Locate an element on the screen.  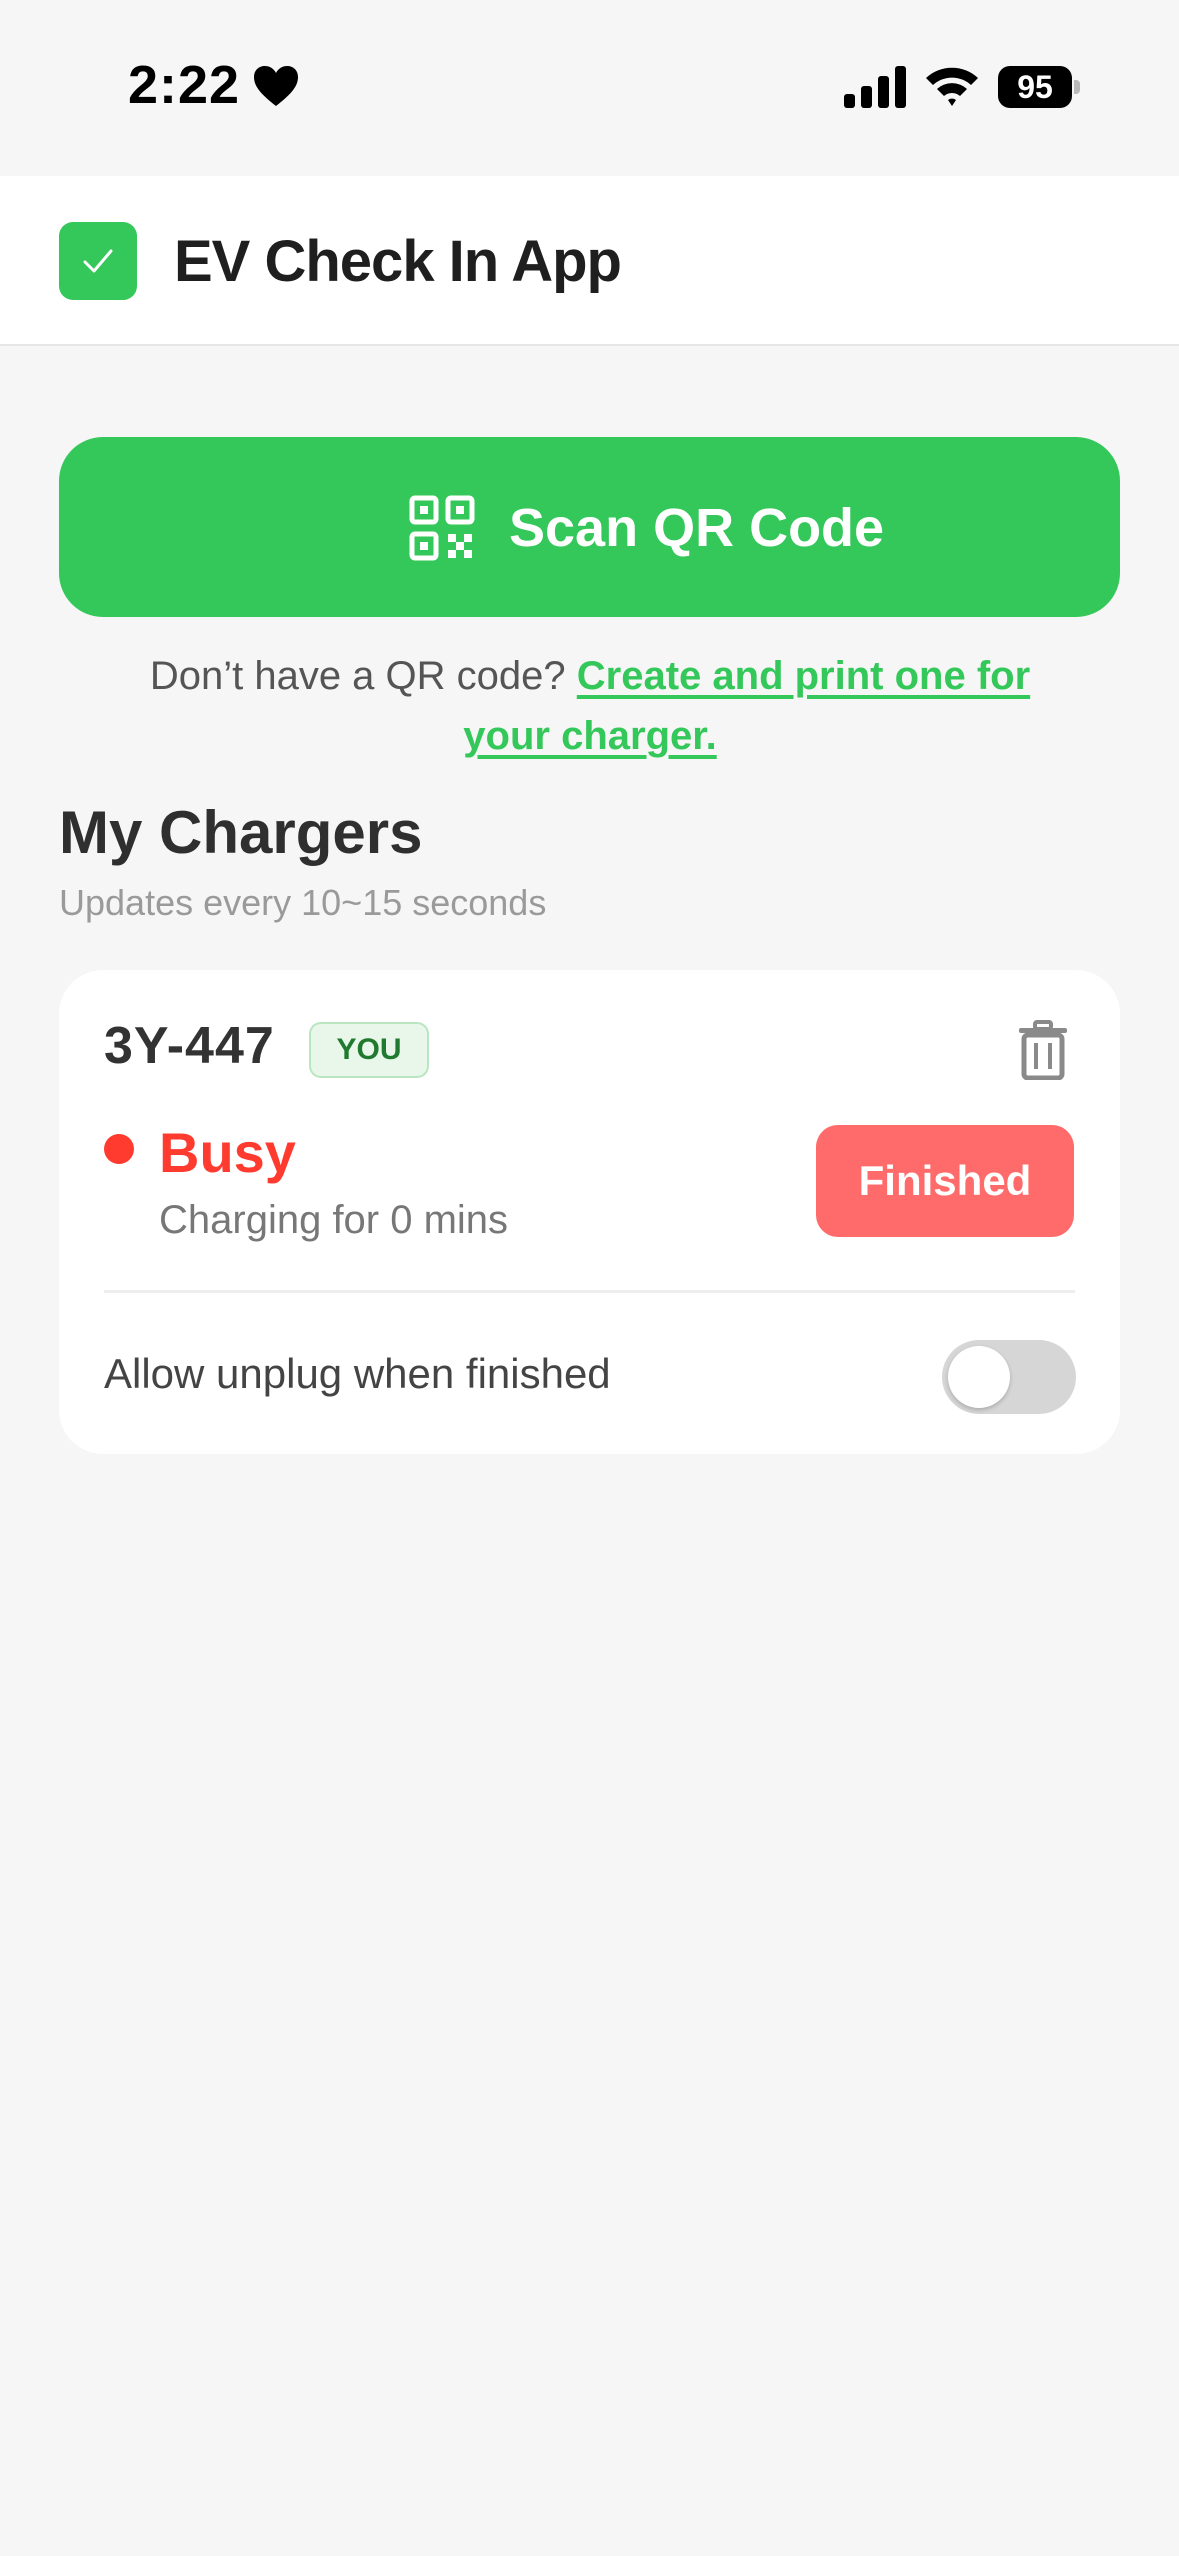
checkmark-icon is located at coordinates (98, 261).